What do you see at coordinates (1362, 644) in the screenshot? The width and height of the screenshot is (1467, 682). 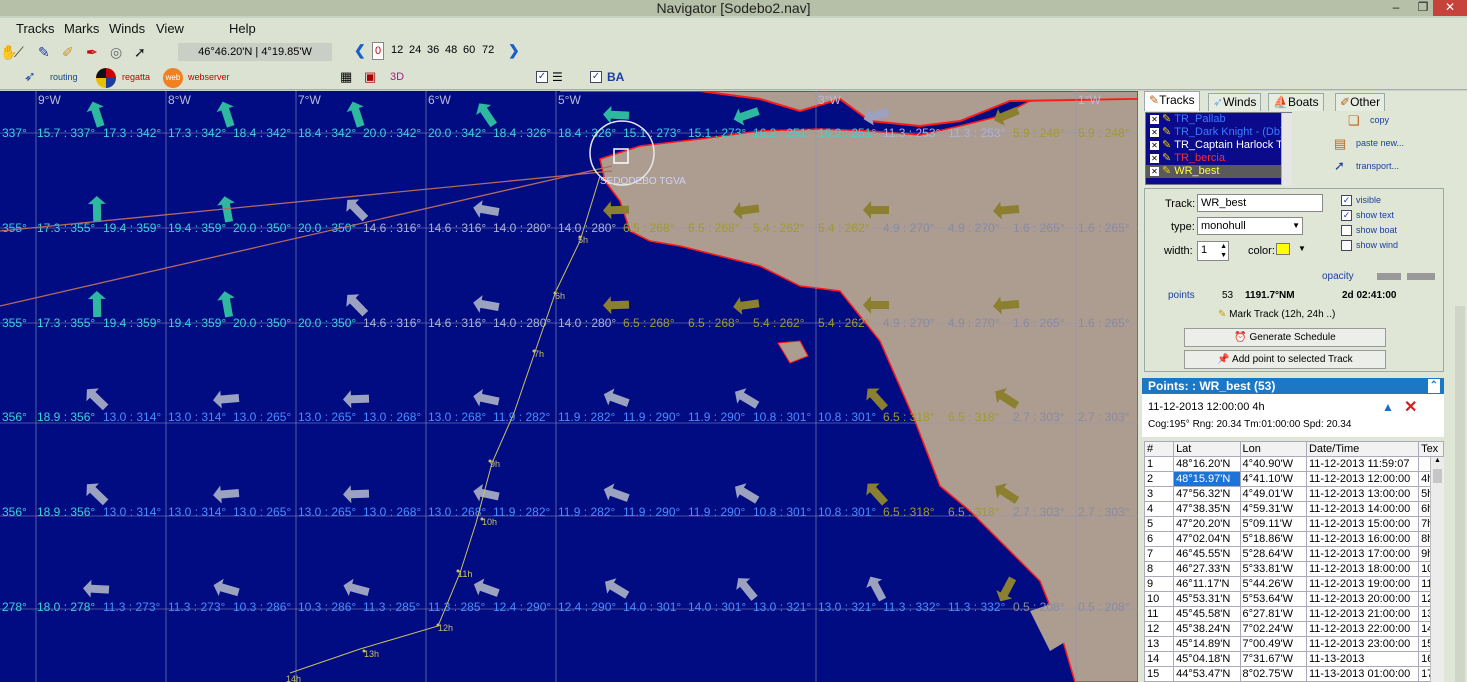 I see `table-cell: 11-12-2013 23:00:00` at bounding box center [1362, 644].